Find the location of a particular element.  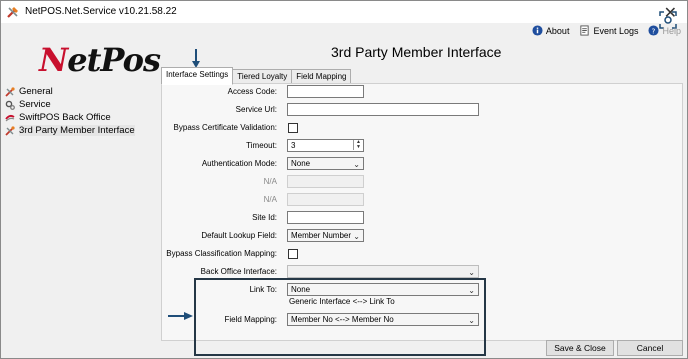

bypass-classification-label: Bypass Classification Mapping: is located at coordinates (221, 253).